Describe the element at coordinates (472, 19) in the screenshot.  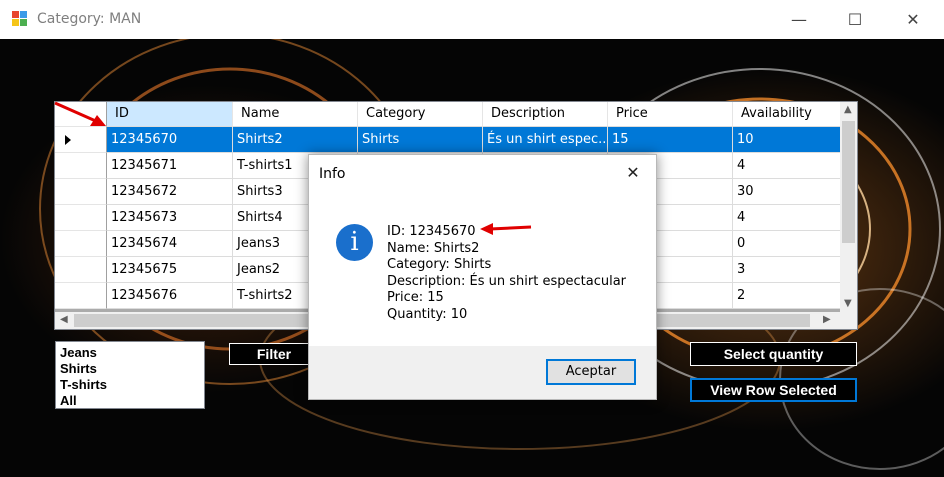
I see `title-bar: Category: MAN — ☐ ✕` at that location.